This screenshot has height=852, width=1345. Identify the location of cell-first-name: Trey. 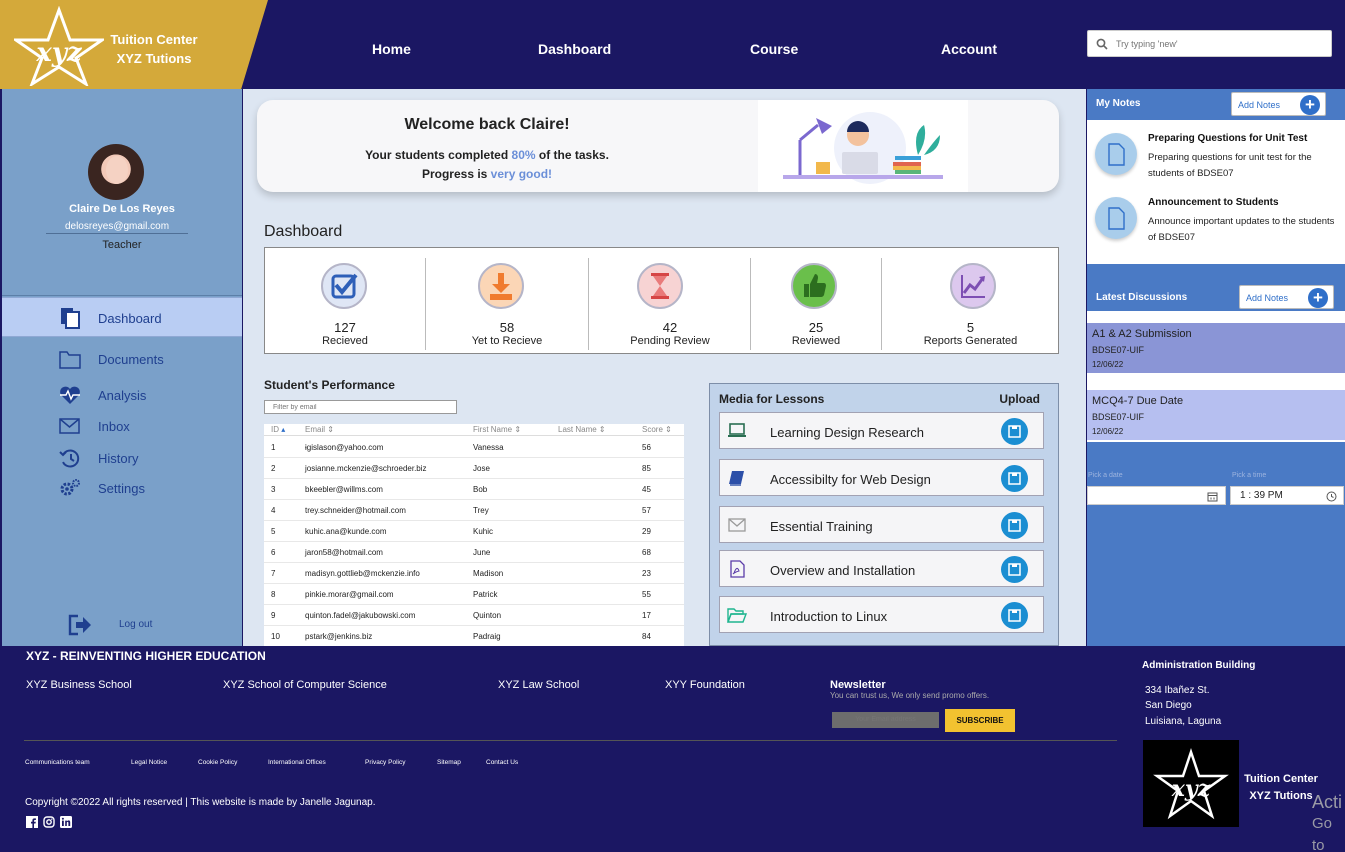
(481, 510).